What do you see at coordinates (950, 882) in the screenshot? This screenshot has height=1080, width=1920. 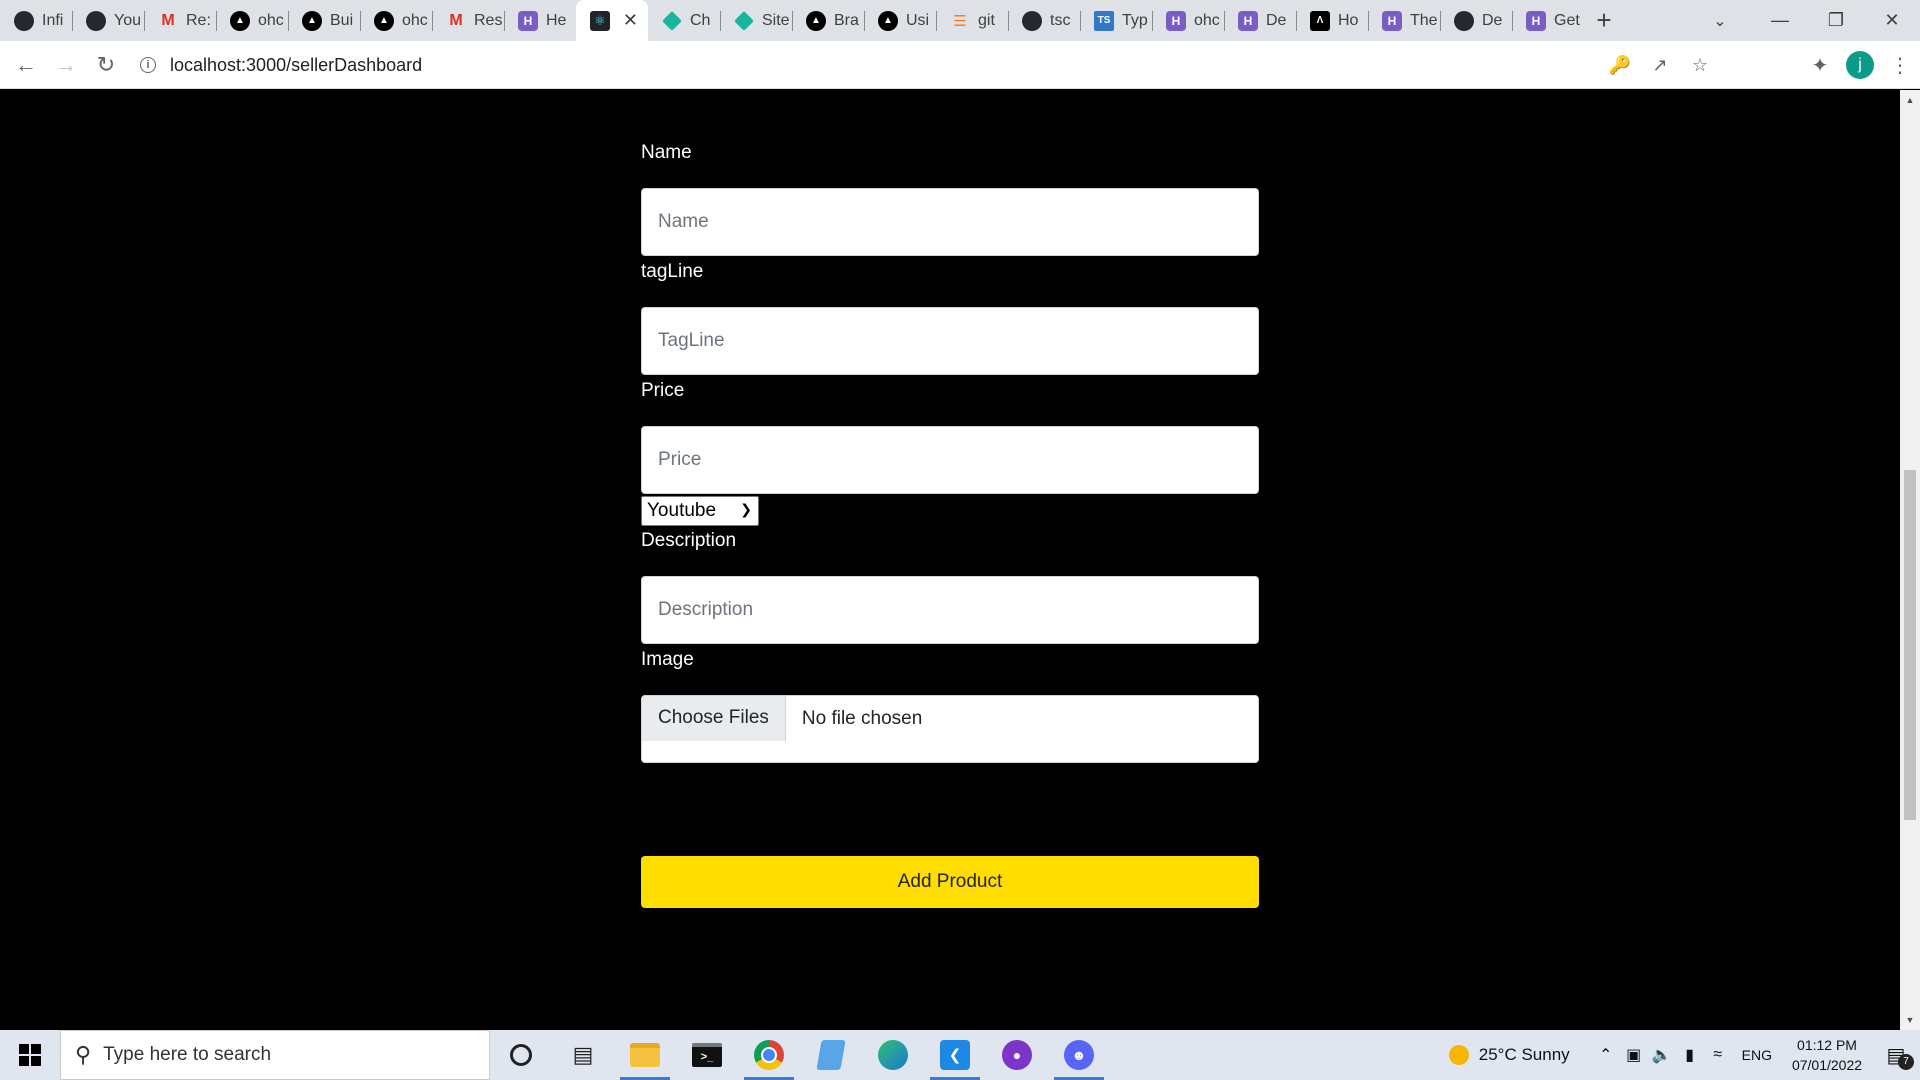 I see `add-product-button: Add Product` at bounding box center [950, 882].